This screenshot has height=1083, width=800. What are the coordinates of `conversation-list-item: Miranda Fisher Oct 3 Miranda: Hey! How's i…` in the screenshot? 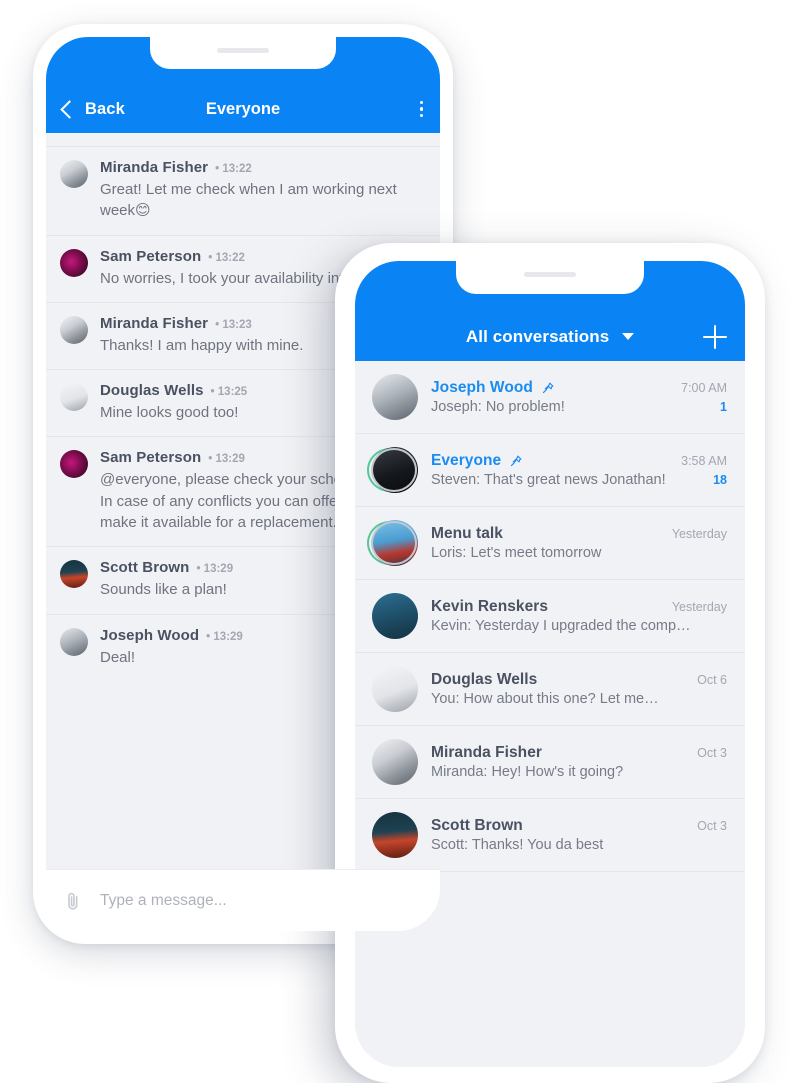 It's located at (550, 762).